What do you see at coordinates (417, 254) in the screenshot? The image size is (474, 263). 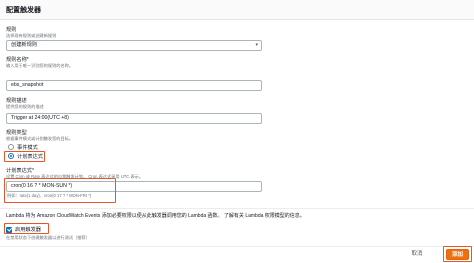 I see `cancel-button: 取消` at bounding box center [417, 254].